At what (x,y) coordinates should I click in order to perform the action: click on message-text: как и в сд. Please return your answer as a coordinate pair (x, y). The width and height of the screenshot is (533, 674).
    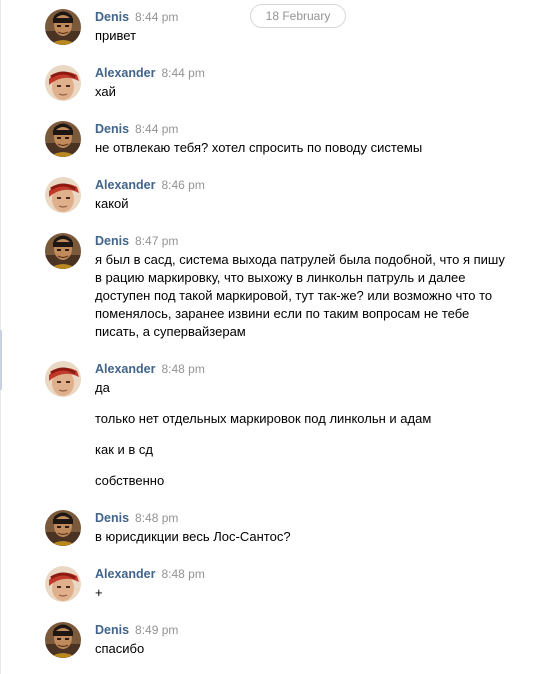
    Looking at the image, I should click on (124, 449).